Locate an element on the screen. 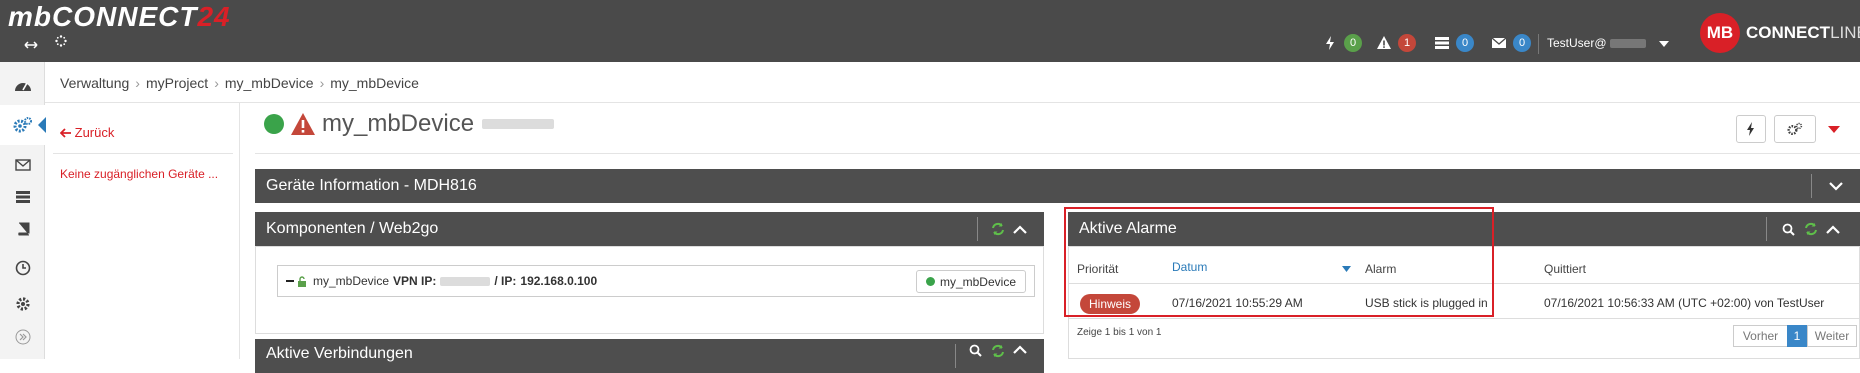 The height and width of the screenshot is (373, 1860). settings-button is located at coordinates (1795, 129).